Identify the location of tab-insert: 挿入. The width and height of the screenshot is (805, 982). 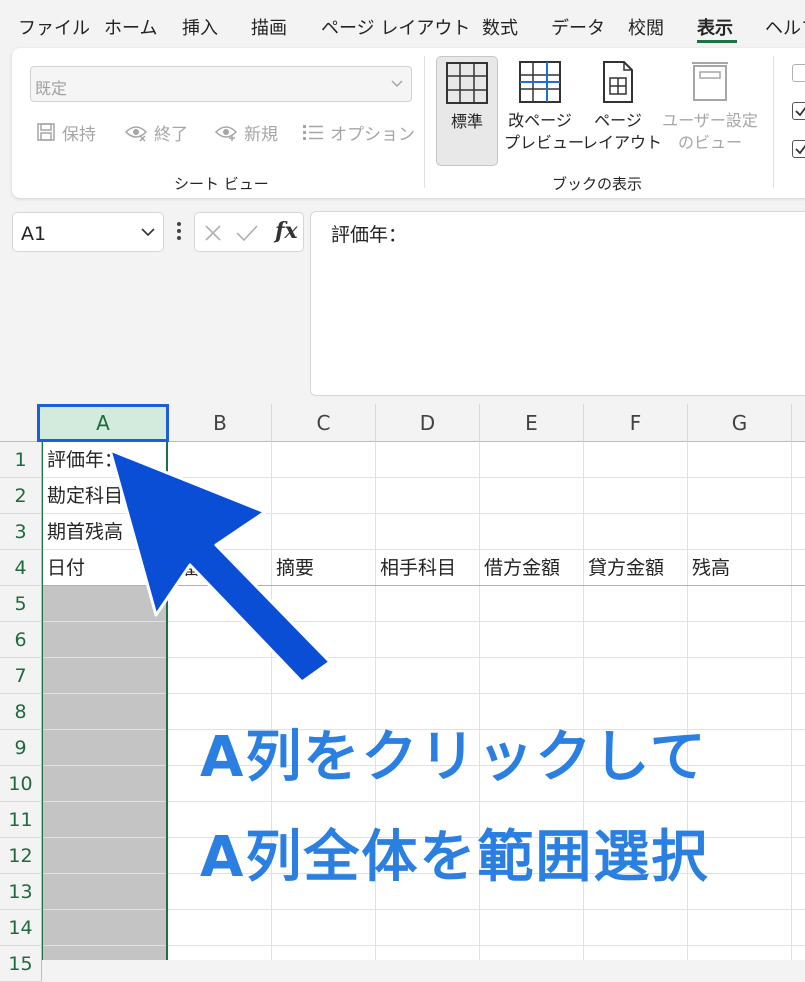
(200, 27).